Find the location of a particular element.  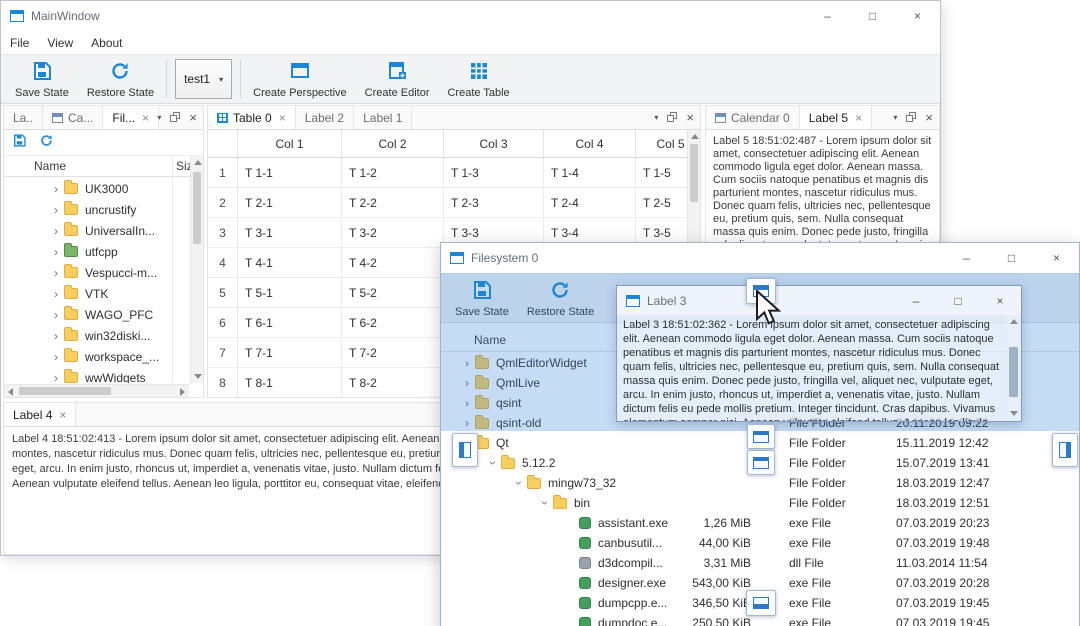

close-button: × is located at coordinates (1000, 300).